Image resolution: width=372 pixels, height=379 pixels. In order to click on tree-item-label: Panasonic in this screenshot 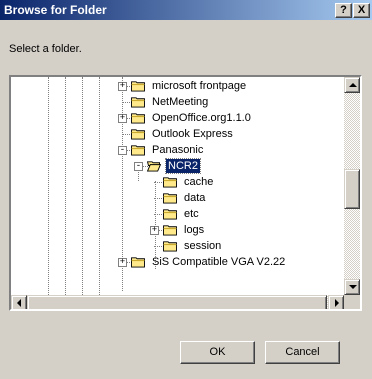, I will do `click(178, 150)`.